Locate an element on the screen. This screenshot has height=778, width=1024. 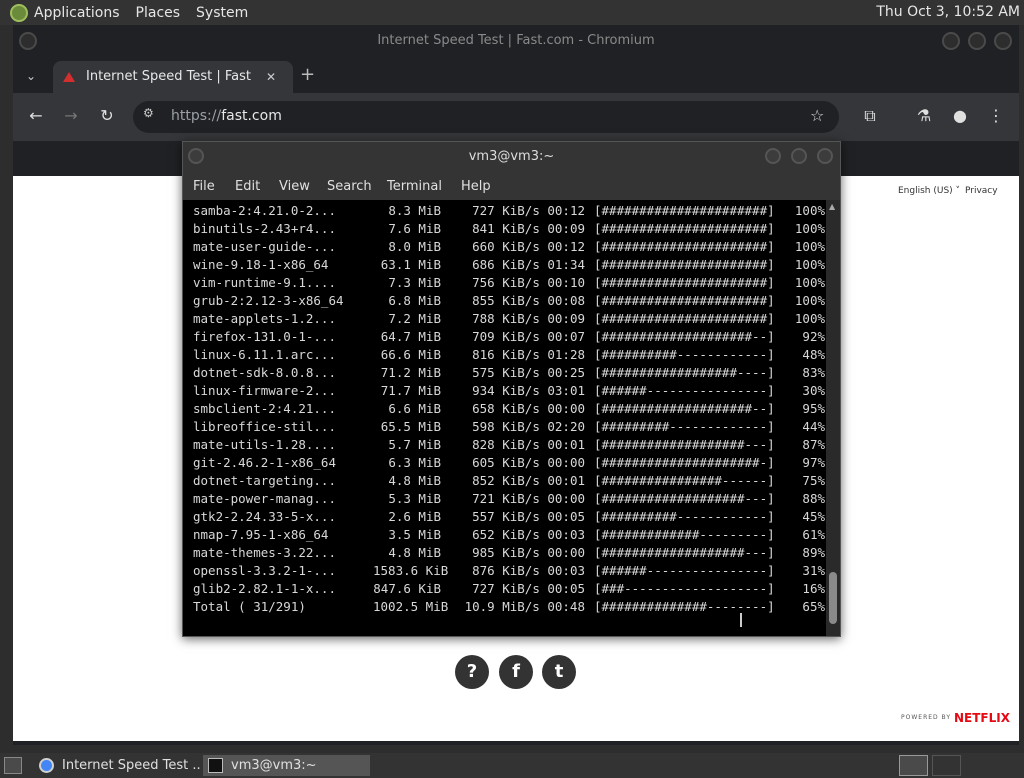
menu-search: Search is located at coordinates (349, 186).